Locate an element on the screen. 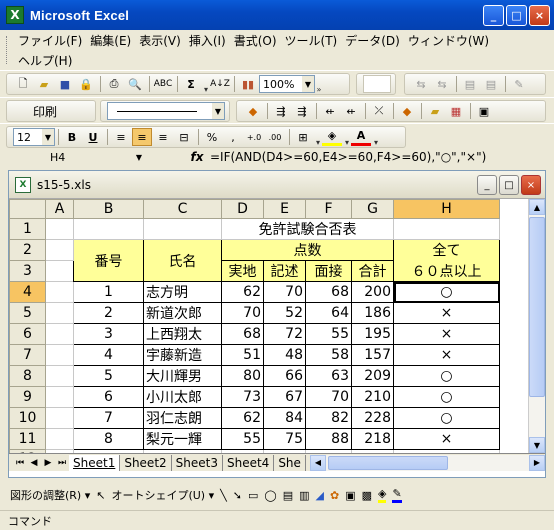 The height and width of the screenshot is (530, 554). compare2-icon: ▤ is located at coordinates (491, 84).